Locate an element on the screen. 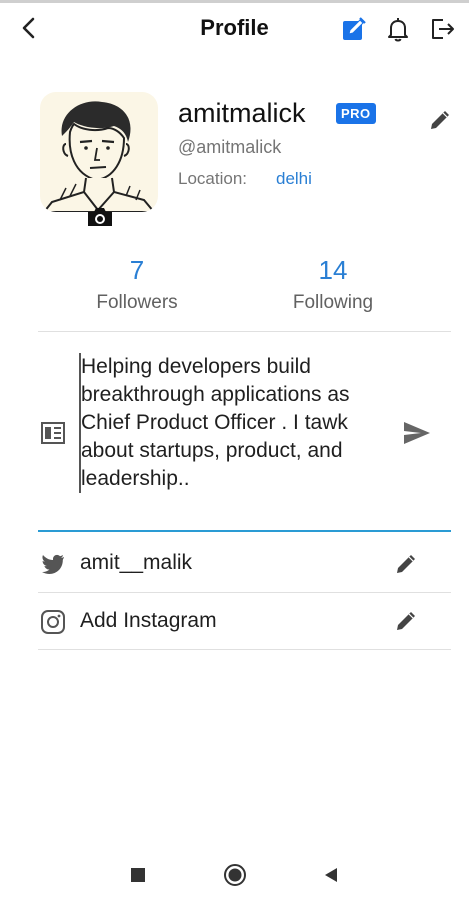 This screenshot has height=900, width=469. add-instagram-link: Add Instagram is located at coordinates (148, 621).